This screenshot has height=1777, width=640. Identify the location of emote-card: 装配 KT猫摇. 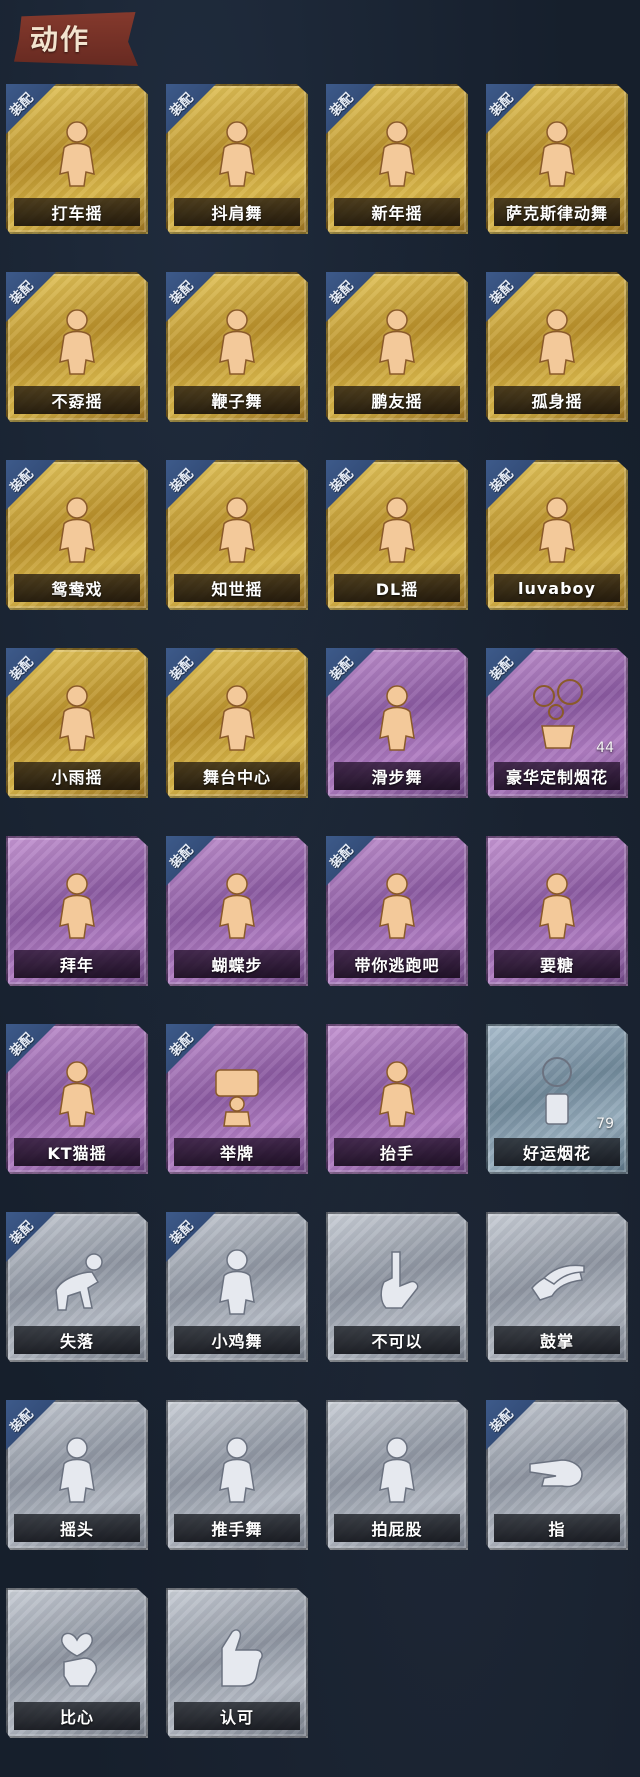
(77, 1099).